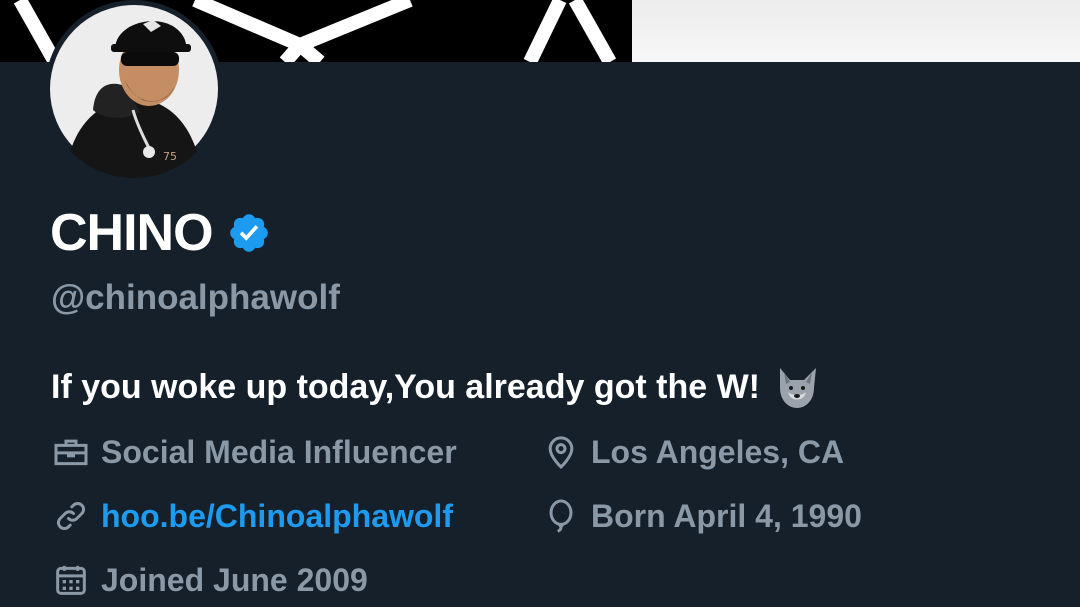 This screenshot has height=607, width=1080. What do you see at coordinates (132, 233) in the screenshot?
I see `display-name: CHINO` at bounding box center [132, 233].